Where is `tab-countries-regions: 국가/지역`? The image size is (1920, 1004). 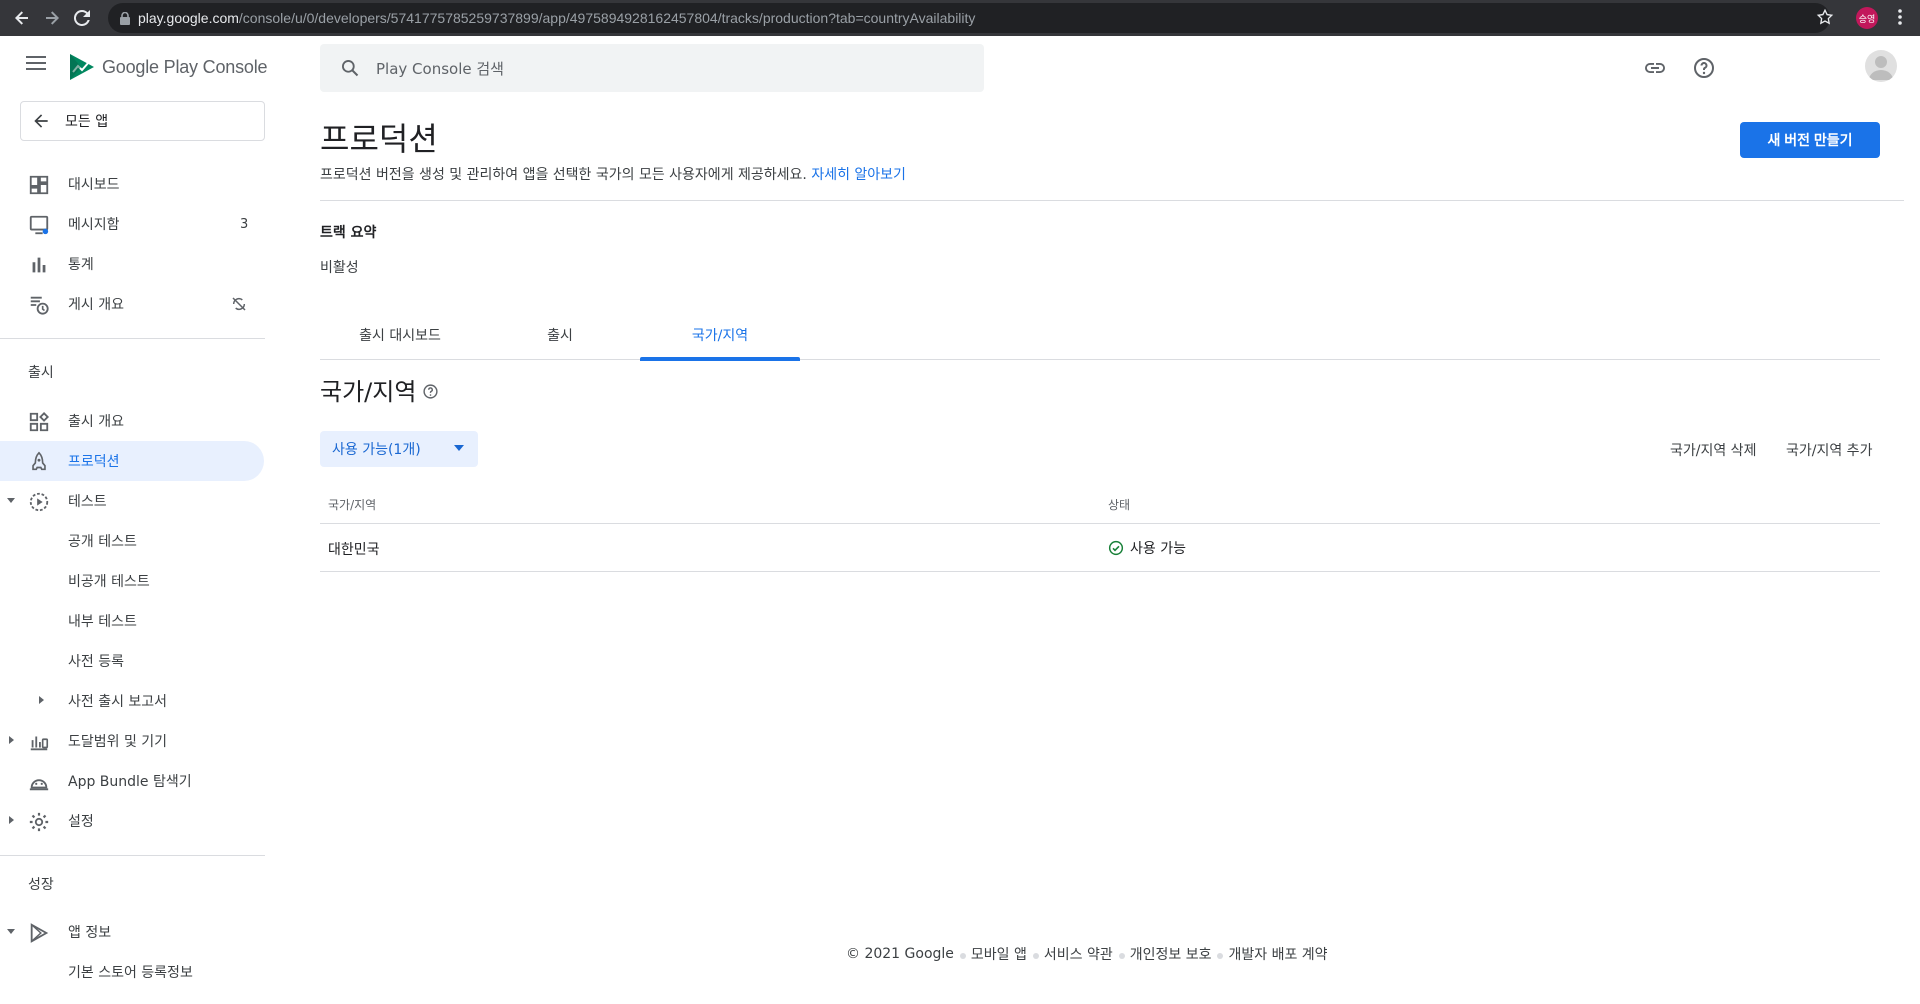 tab-countries-regions: 국가/지역 is located at coordinates (720, 335).